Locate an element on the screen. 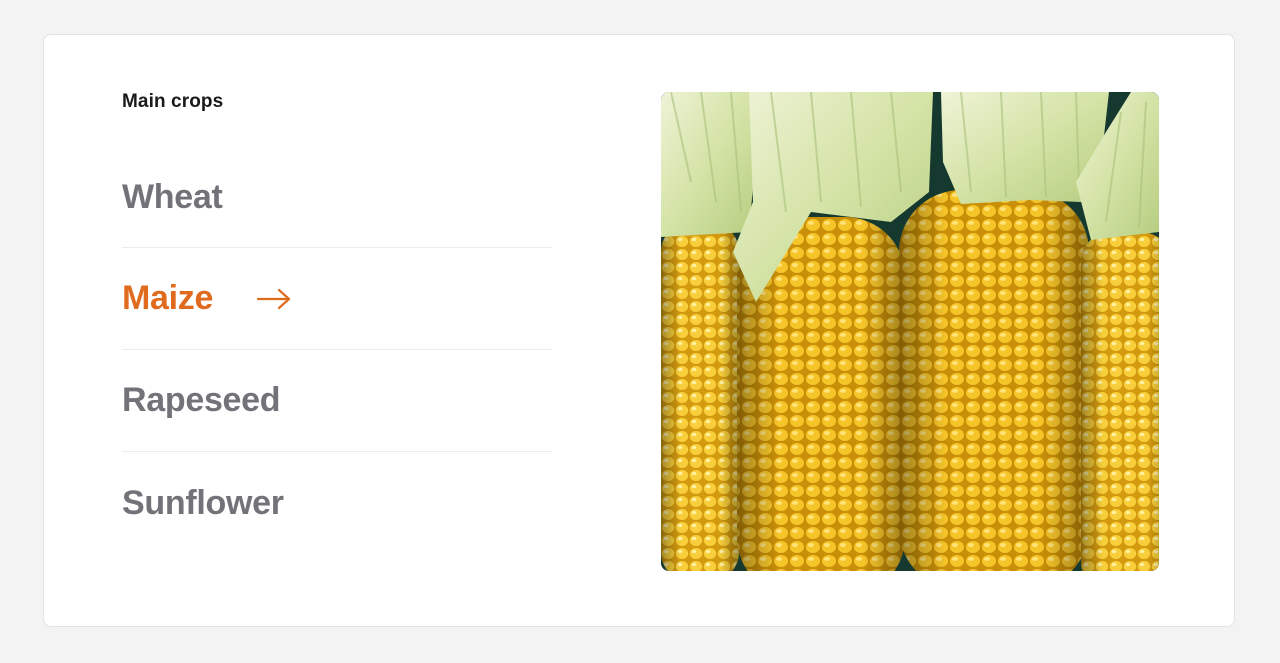  crop-item-maize: Maize is located at coordinates (337, 299).